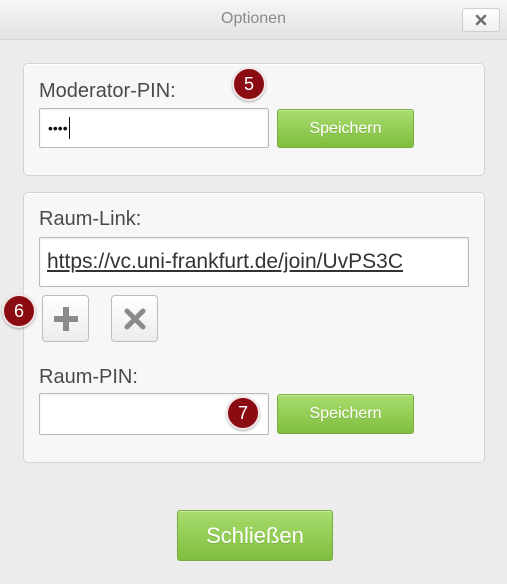  Describe the element at coordinates (19, 311) in the screenshot. I see `annotation-badge-6: 6` at that location.